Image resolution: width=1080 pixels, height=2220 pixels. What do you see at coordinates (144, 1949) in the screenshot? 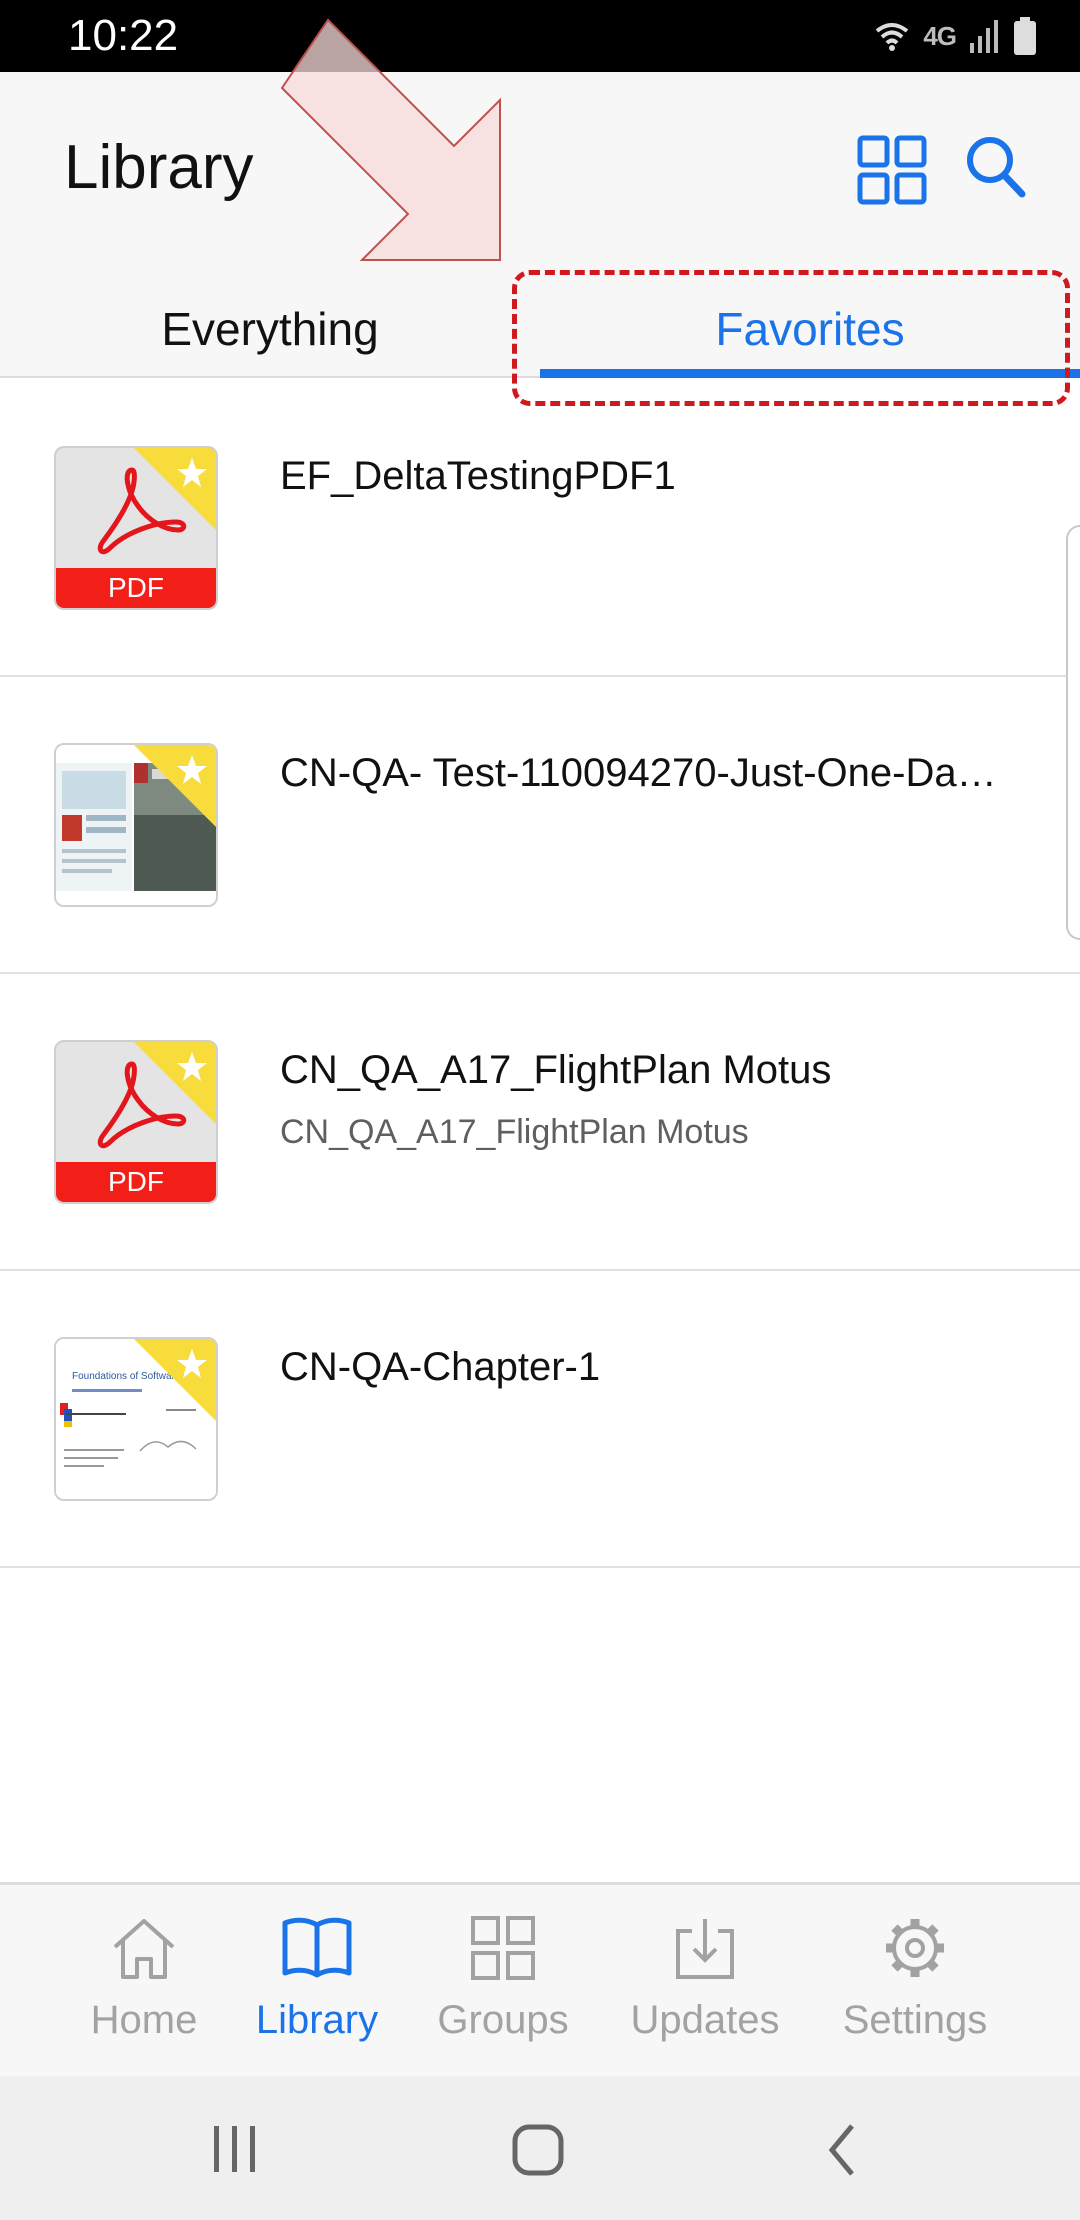
I see `home-icon` at bounding box center [144, 1949].